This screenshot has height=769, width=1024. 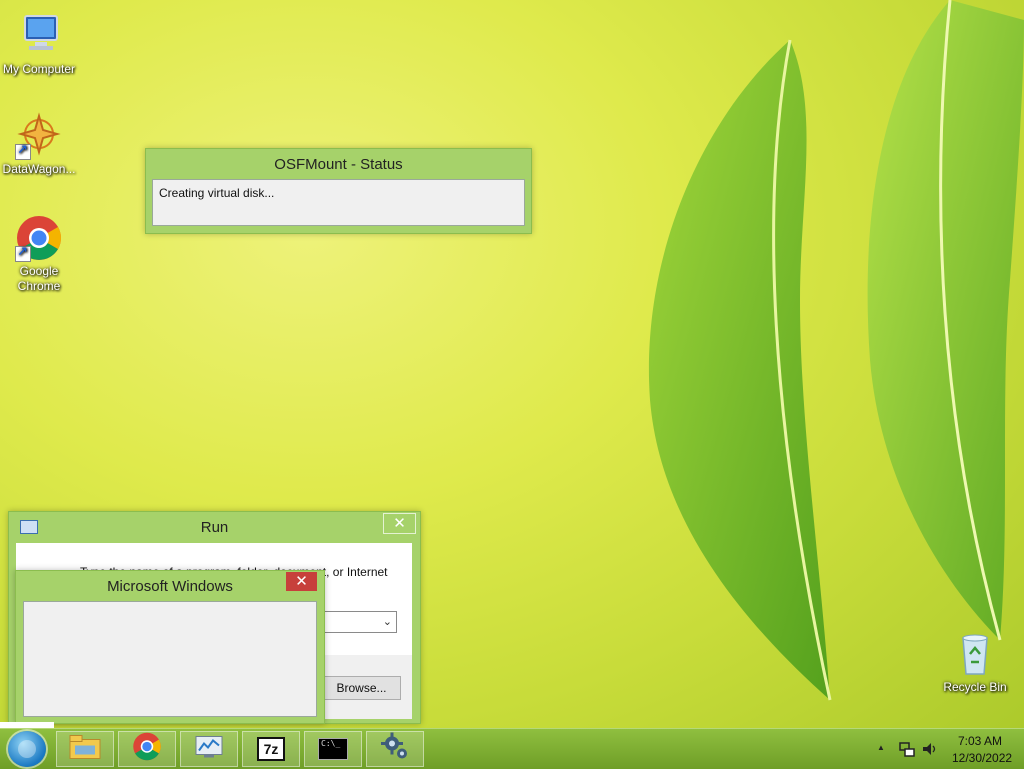 I want to click on microsoft-windows-window: Microsoft Windows ✕, so click(x=170, y=647).